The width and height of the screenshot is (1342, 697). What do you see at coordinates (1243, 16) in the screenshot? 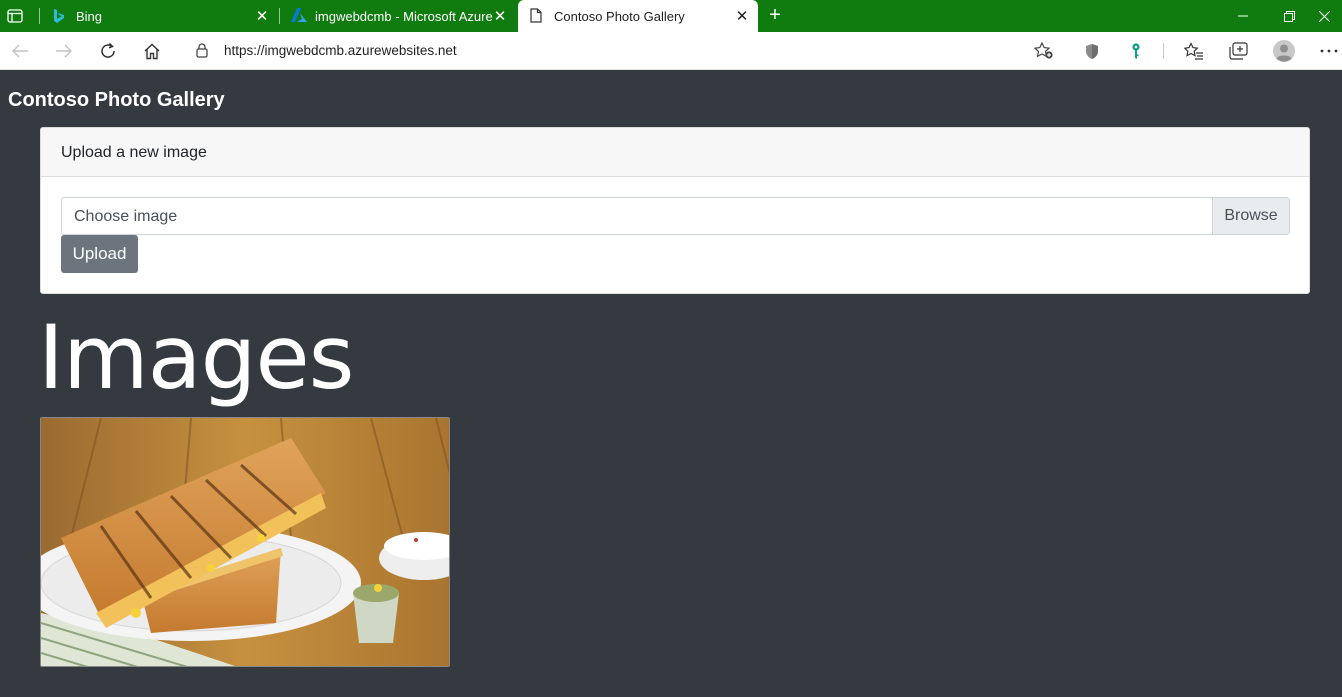
I see `minimize-icon` at bounding box center [1243, 16].